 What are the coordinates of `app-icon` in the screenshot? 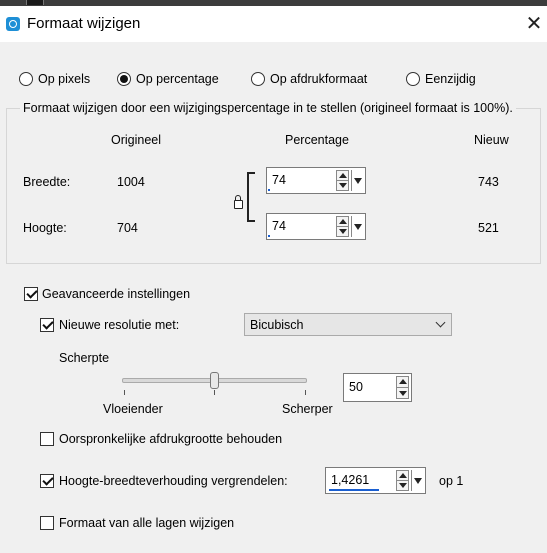 It's located at (13, 24).